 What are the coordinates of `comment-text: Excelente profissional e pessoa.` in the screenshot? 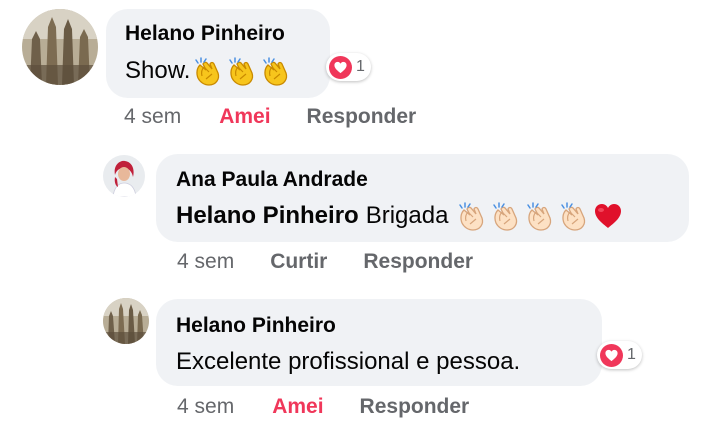 It's located at (348, 362).